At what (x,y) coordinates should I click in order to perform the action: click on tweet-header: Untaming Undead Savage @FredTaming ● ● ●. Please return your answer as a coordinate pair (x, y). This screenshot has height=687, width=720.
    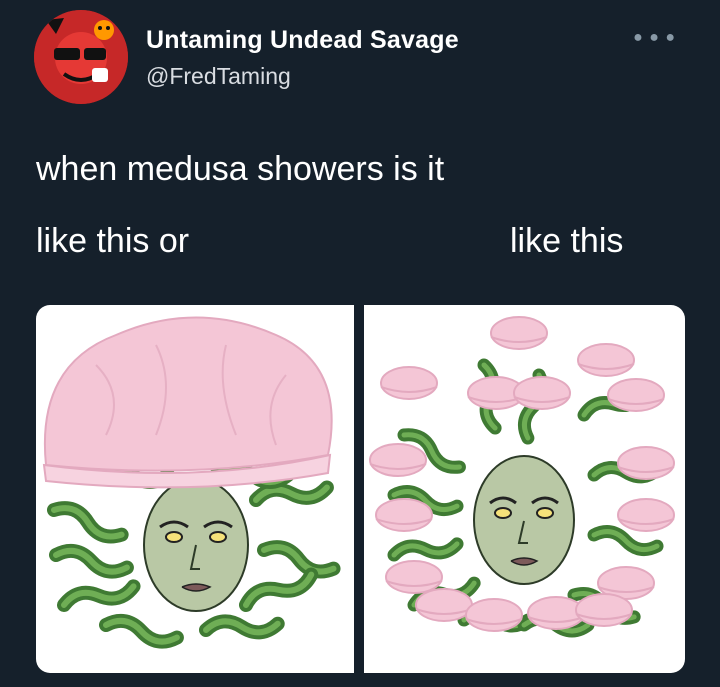
    Looking at the image, I should click on (364, 60).